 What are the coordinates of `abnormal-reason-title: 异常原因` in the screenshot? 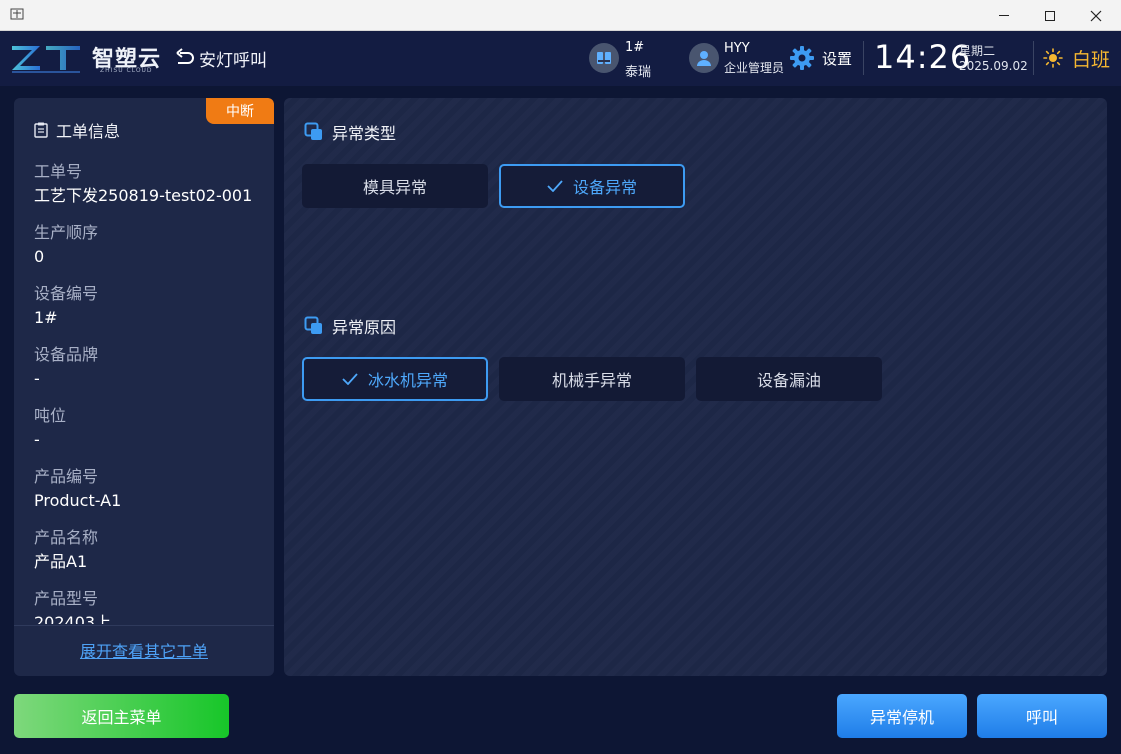 It's located at (364, 327).